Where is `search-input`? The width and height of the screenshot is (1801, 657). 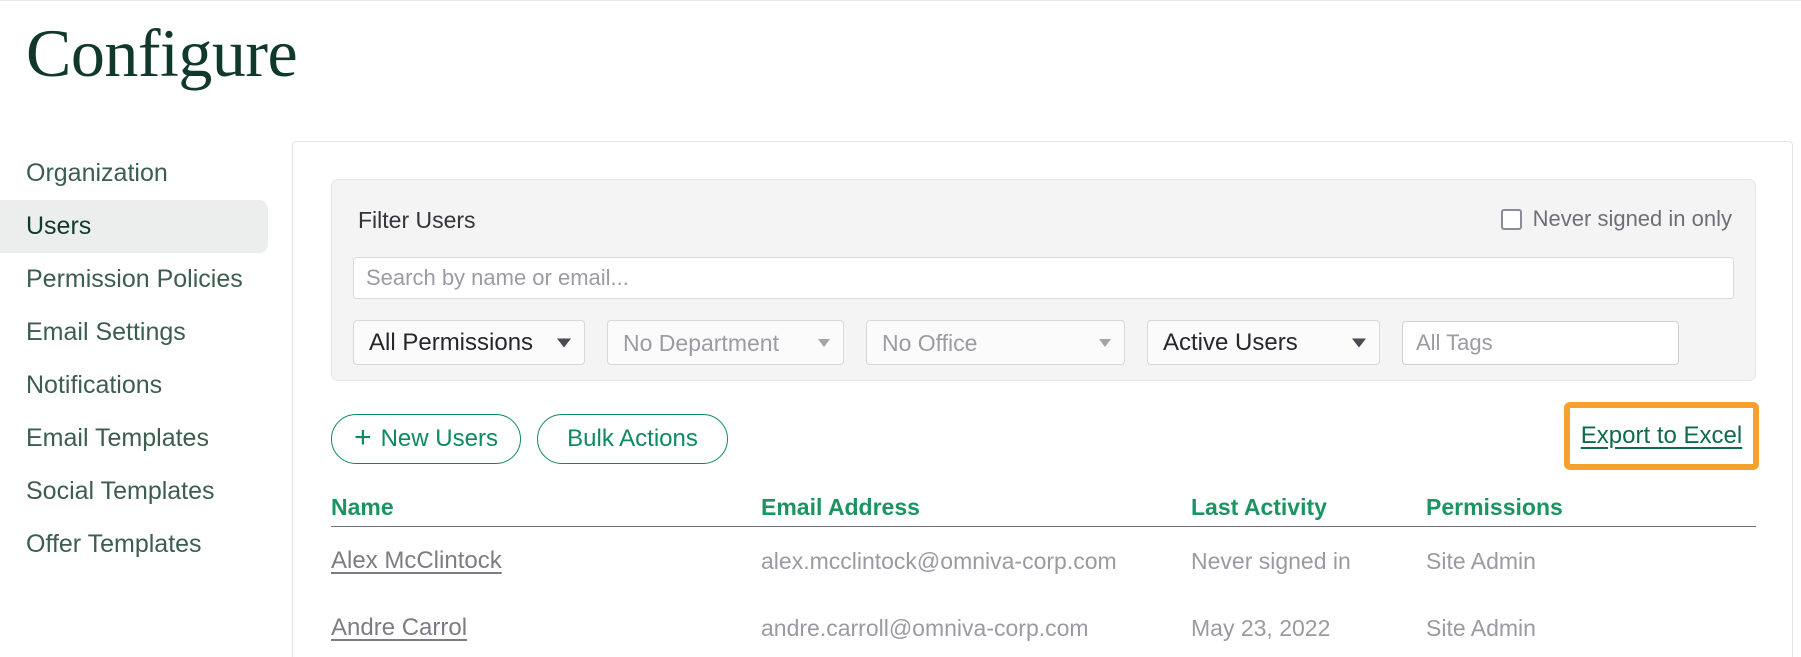 search-input is located at coordinates (1043, 278).